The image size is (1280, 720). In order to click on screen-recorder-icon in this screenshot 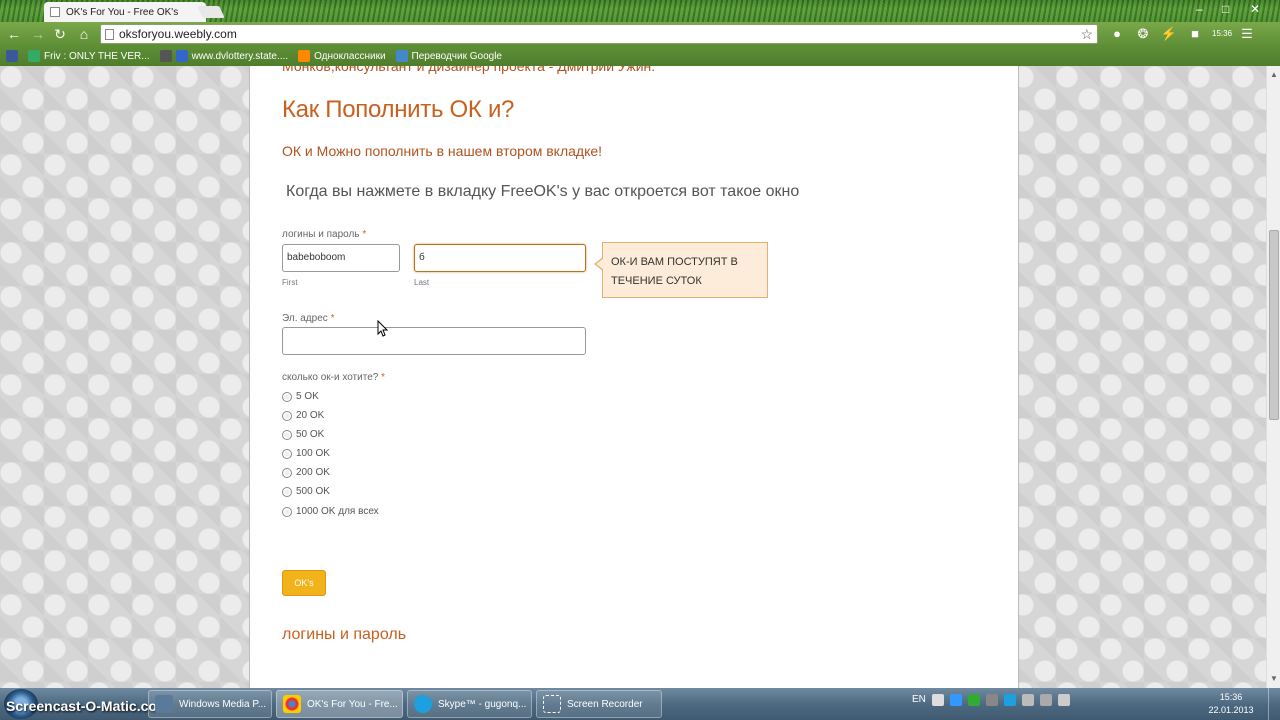, I will do `click(552, 704)`.